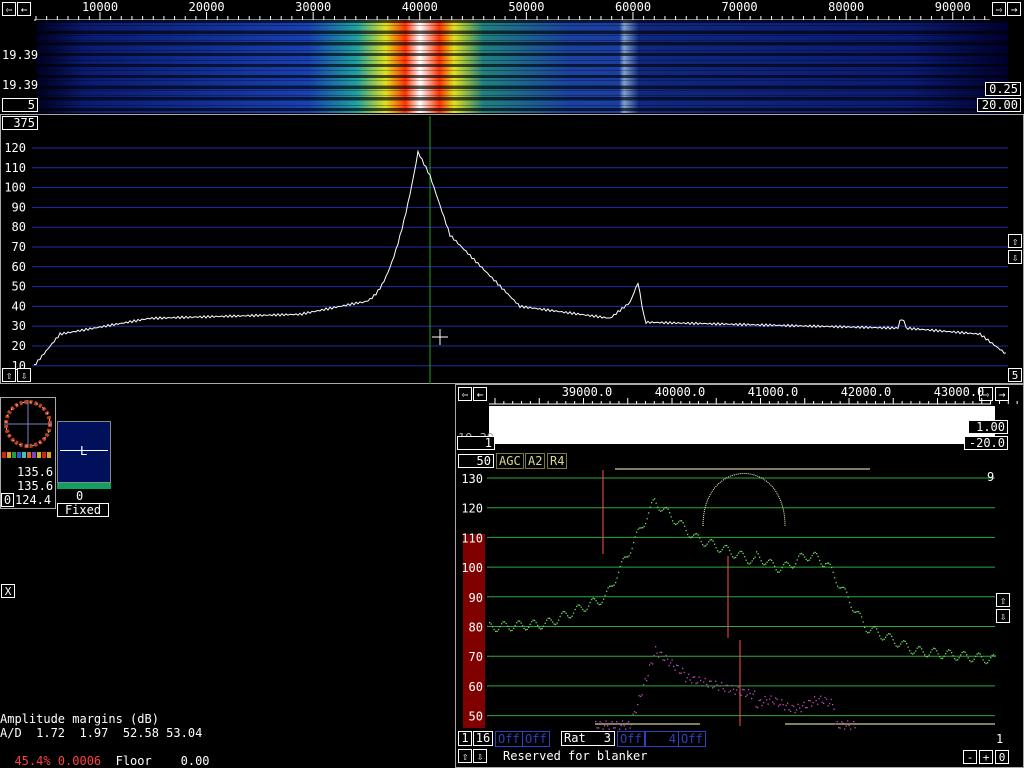 This screenshot has height=768, width=1024. What do you see at coordinates (472, 538) in the screenshot?
I see `bb-y-tick: 110` at bounding box center [472, 538].